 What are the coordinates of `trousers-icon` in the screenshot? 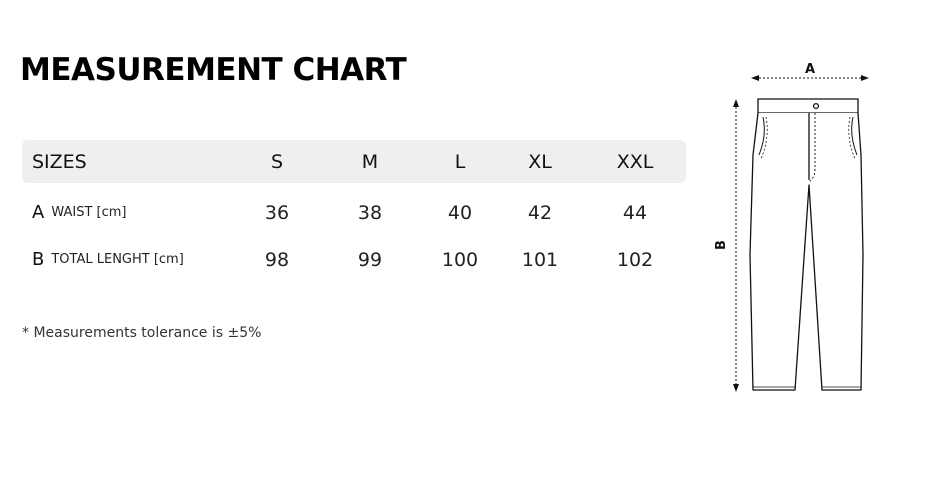 It's located at (806, 244).